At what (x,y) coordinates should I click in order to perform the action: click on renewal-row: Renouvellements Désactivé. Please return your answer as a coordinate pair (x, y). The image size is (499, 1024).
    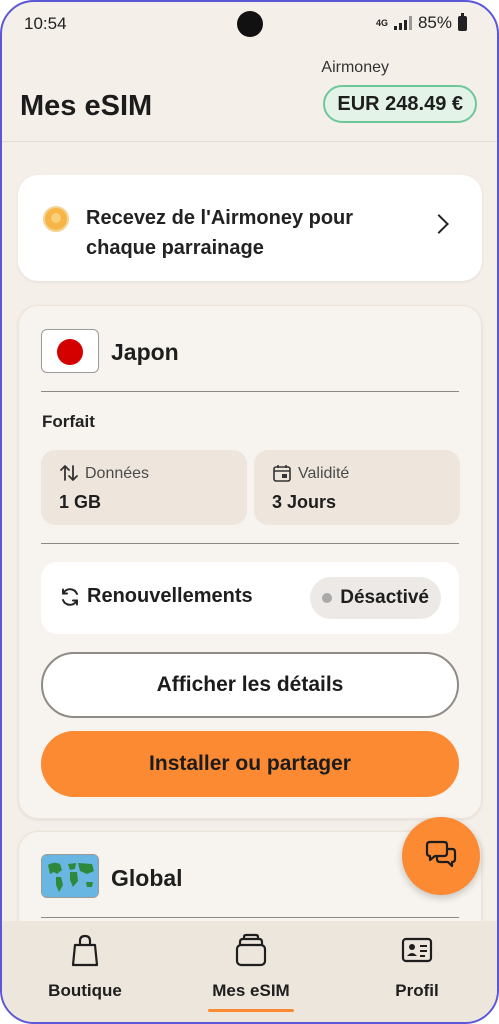
    Looking at the image, I should click on (250, 598).